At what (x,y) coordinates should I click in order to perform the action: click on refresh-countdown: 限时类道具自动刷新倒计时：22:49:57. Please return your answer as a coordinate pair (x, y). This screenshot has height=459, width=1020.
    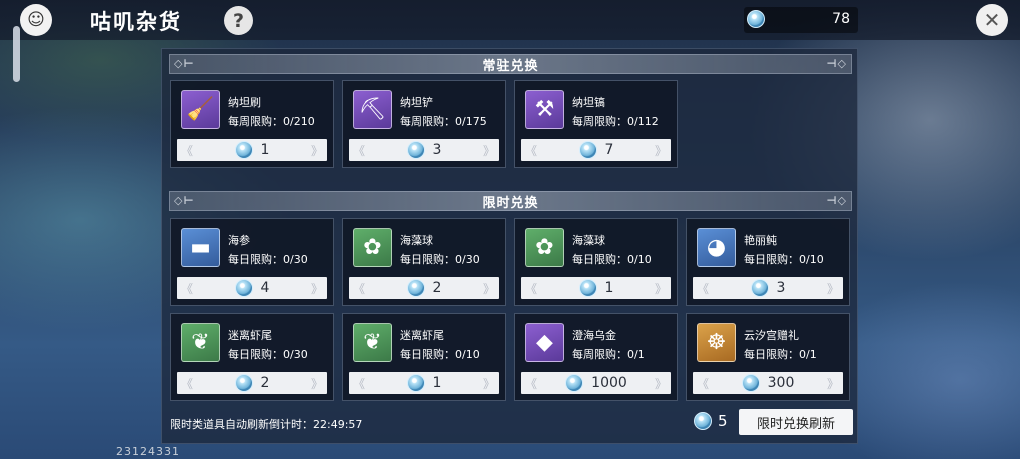
    Looking at the image, I should click on (266, 424).